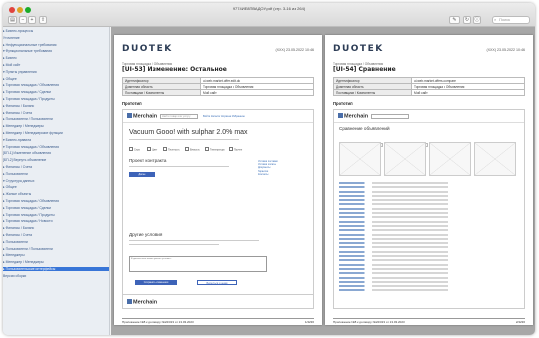 The height and width of the screenshot is (338, 539). I want to click on outline-item: ▸ Менеджеры, so click(56, 255).